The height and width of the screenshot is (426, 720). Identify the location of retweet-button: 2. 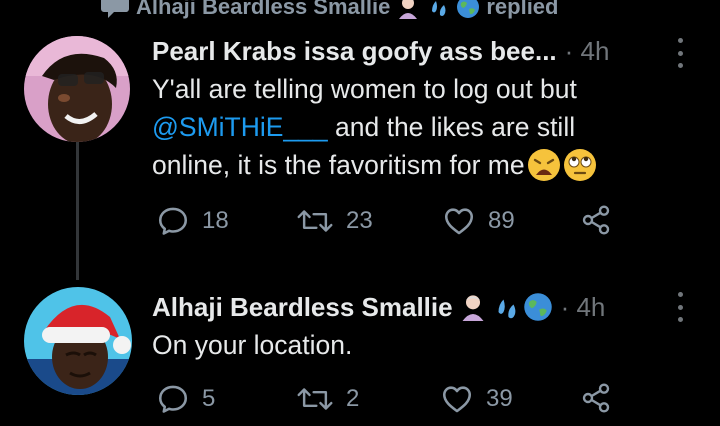
(327, 399).